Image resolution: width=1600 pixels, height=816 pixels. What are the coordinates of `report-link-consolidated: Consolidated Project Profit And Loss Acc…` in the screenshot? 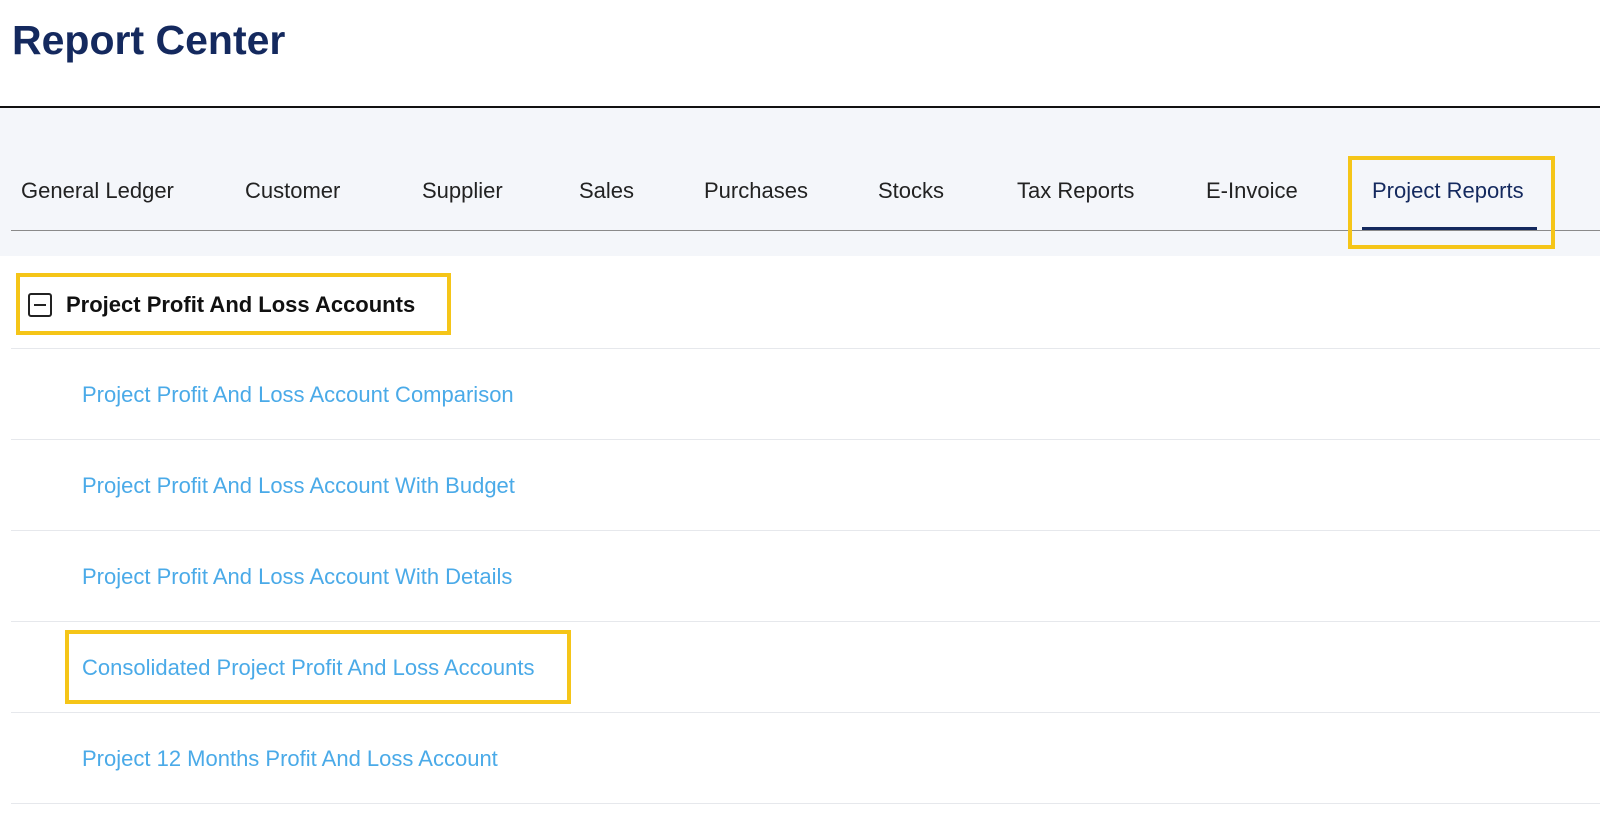 It's located at (308, 668).